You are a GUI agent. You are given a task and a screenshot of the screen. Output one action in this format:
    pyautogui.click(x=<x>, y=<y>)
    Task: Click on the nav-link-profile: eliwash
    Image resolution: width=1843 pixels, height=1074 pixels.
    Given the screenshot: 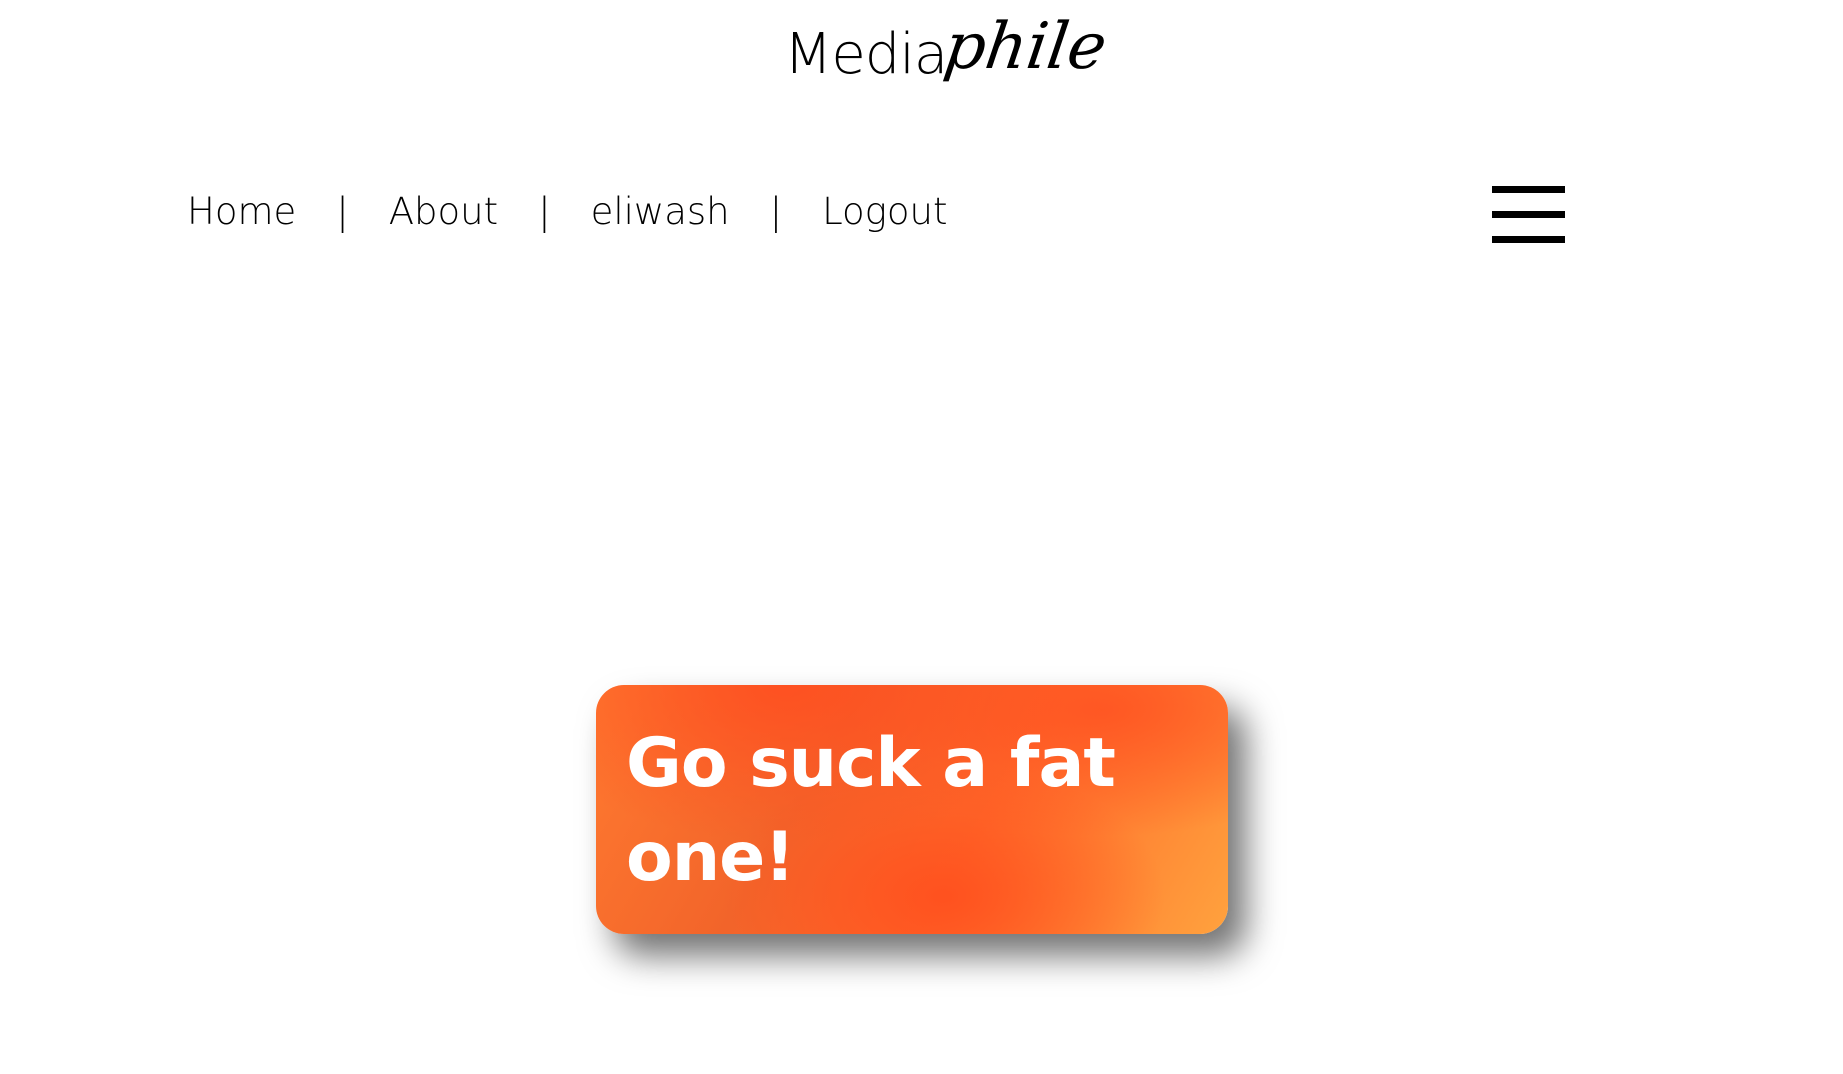 What is the action you would take?
    pyautogui.click(x=660, y=211)
    